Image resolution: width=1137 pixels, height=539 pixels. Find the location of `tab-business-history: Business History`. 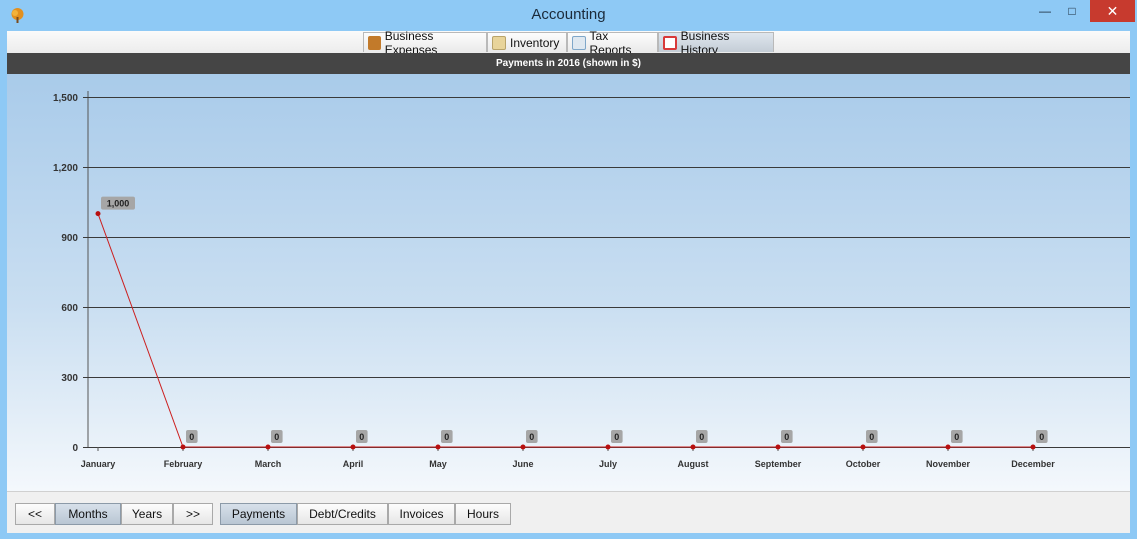

tab-business-history: Business History is located at coordinates (716, 43).